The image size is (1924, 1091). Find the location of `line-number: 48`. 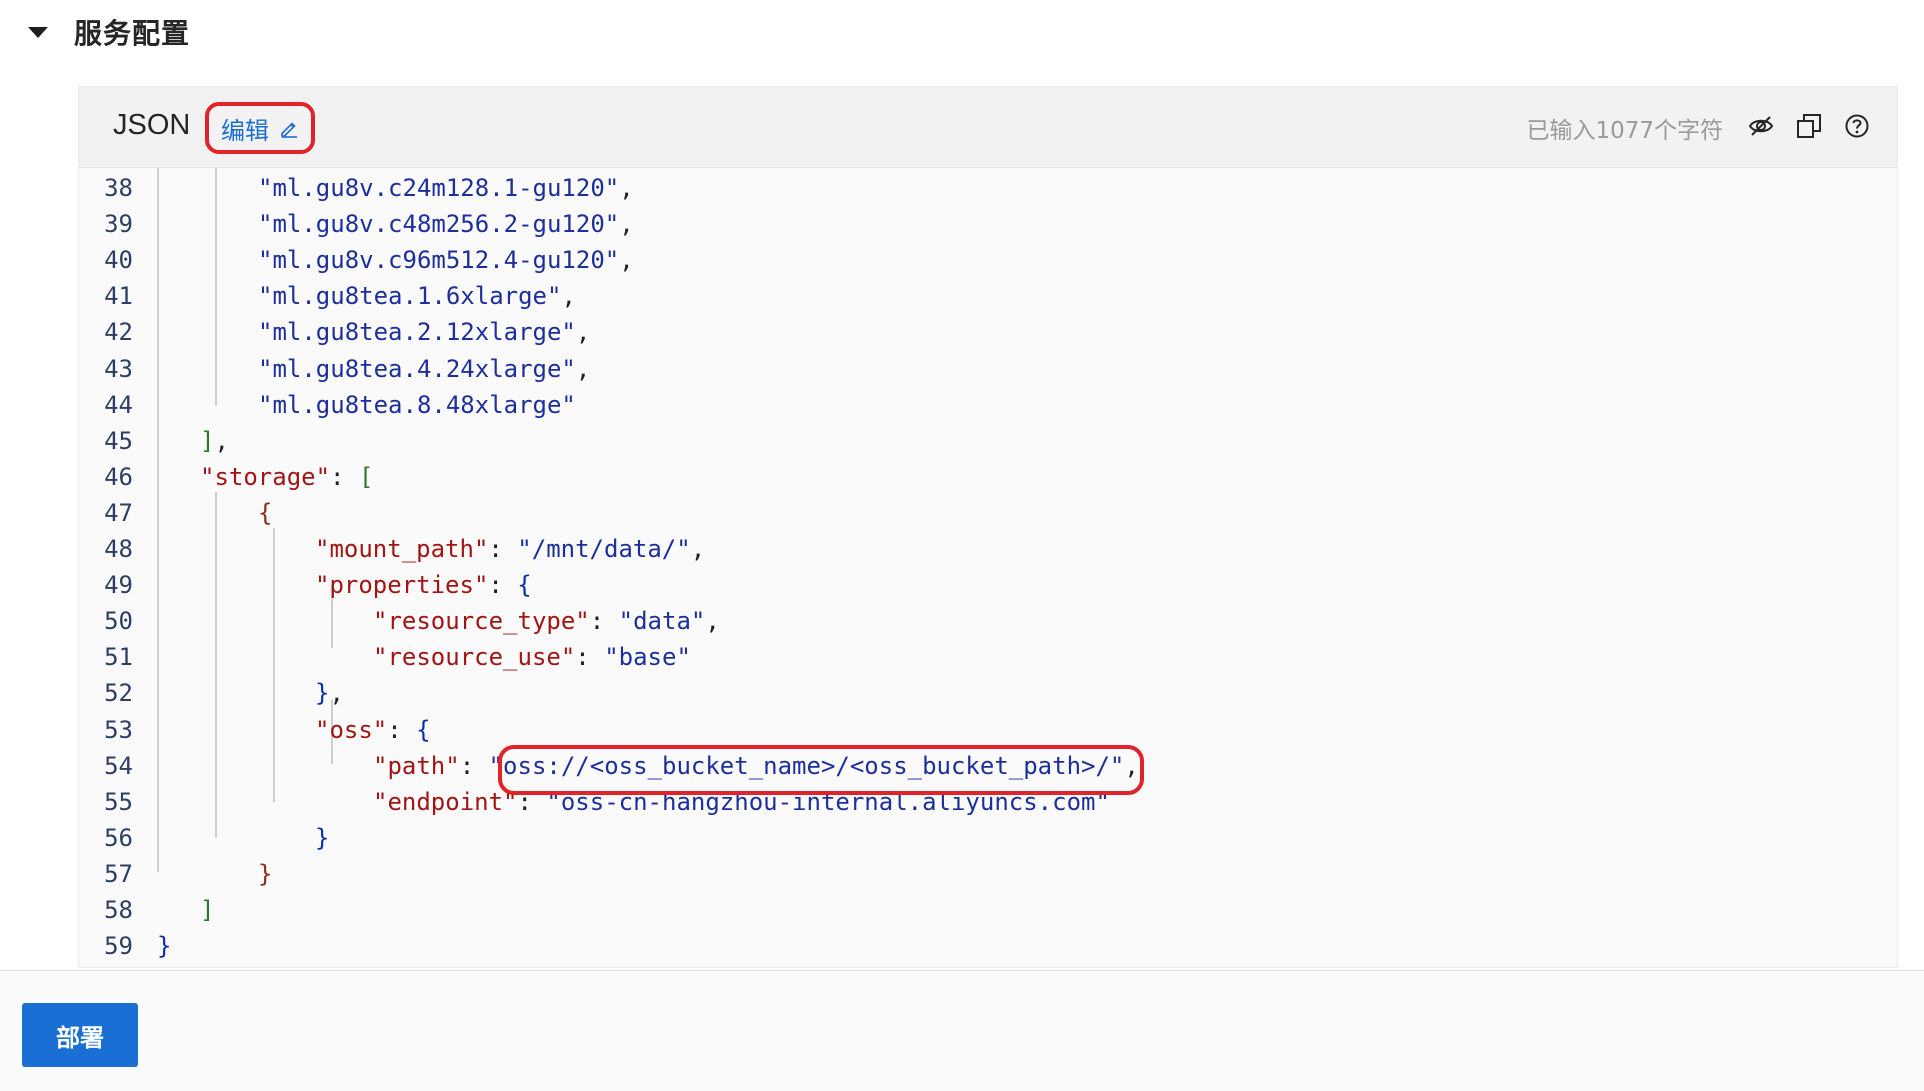

line-number: 48 is located at coordinates (118, 549).